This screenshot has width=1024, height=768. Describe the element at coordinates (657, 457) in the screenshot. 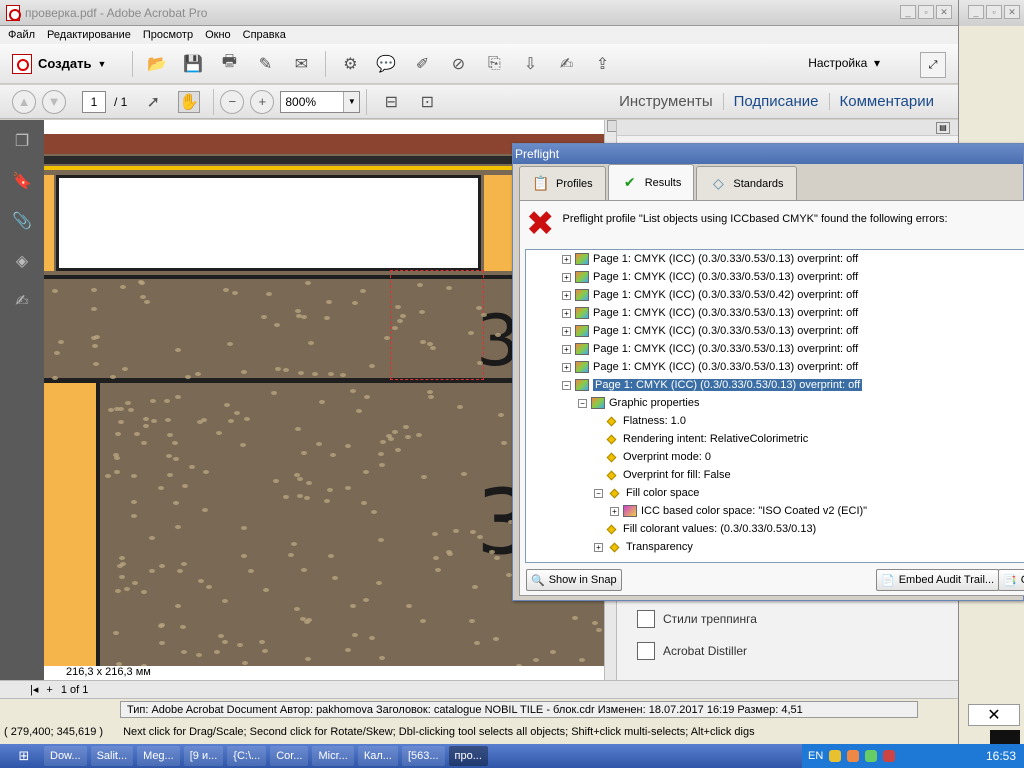

I see `tree-property: Overprint mode: 0` at that location.